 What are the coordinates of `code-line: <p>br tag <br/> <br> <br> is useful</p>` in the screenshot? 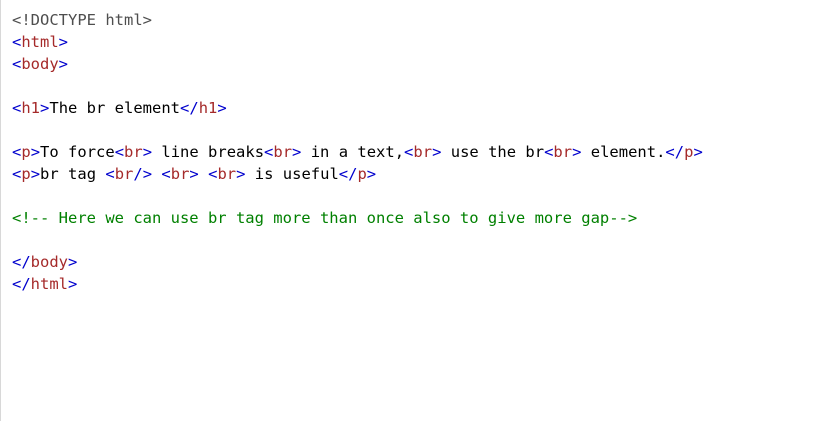 It's located at (357, 174).